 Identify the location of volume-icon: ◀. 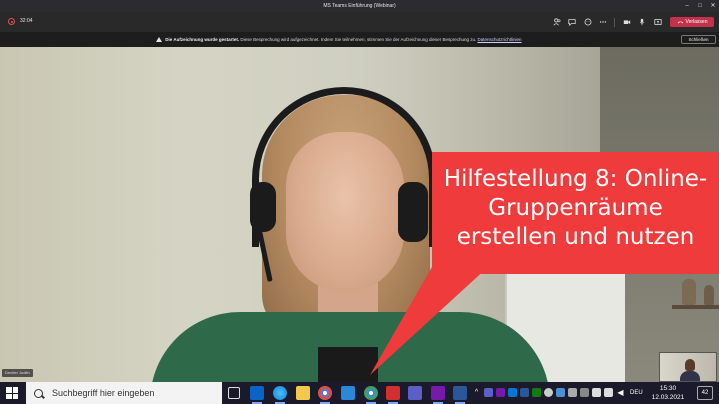
(620, 392).